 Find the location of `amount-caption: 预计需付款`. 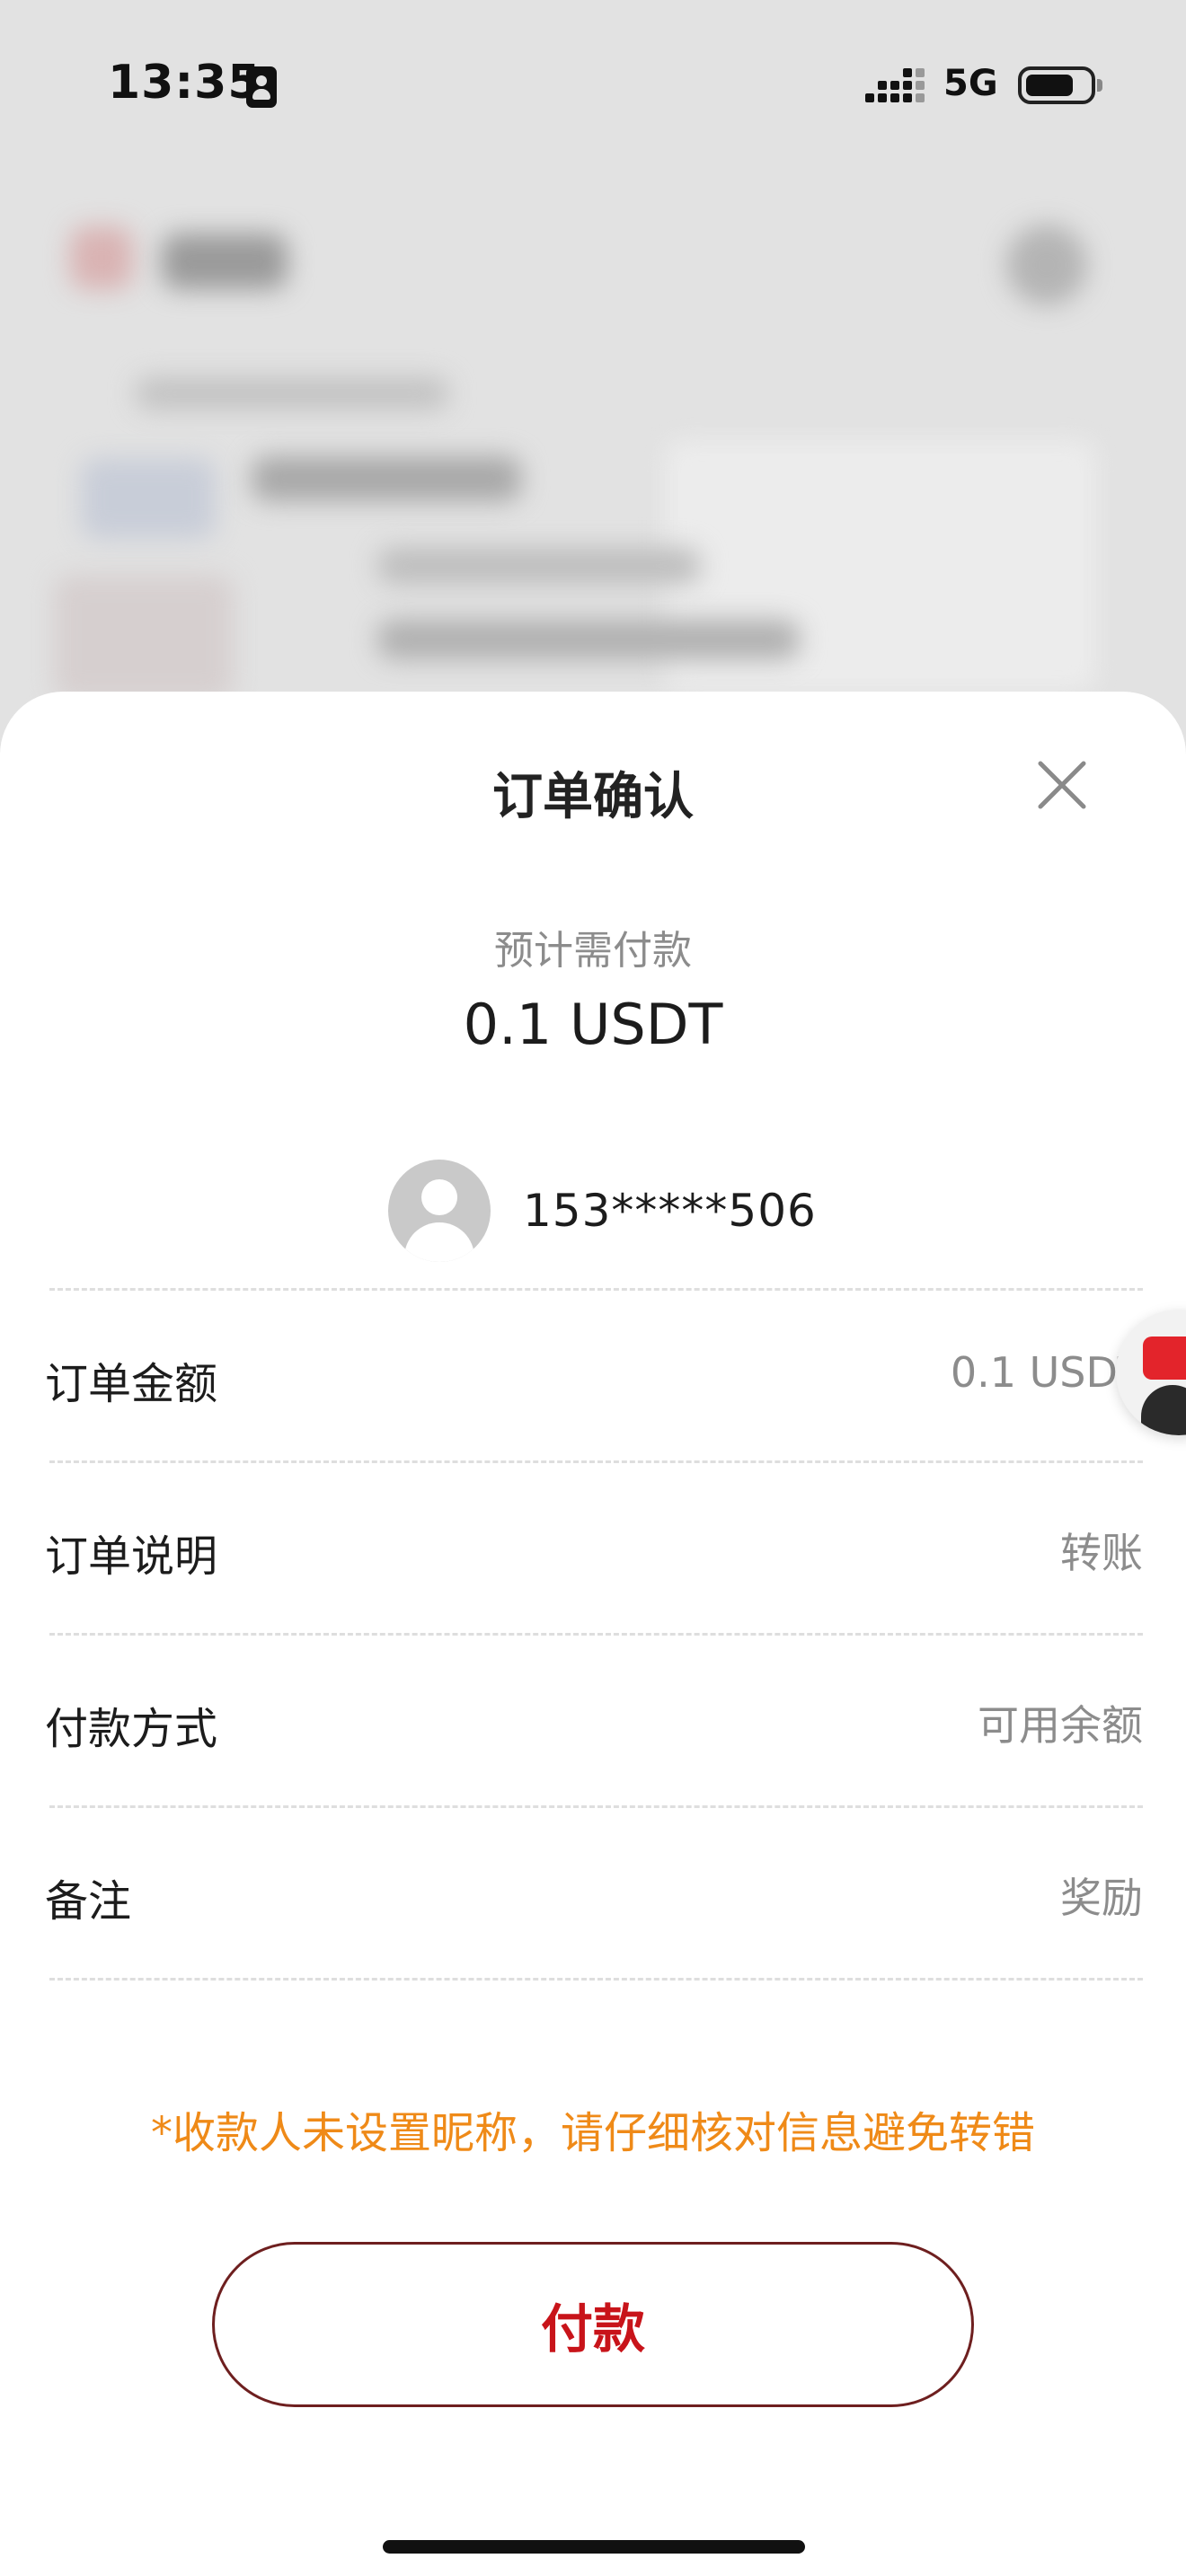

amount-caption: 预计需付款 is located at coordinates (593, 951).